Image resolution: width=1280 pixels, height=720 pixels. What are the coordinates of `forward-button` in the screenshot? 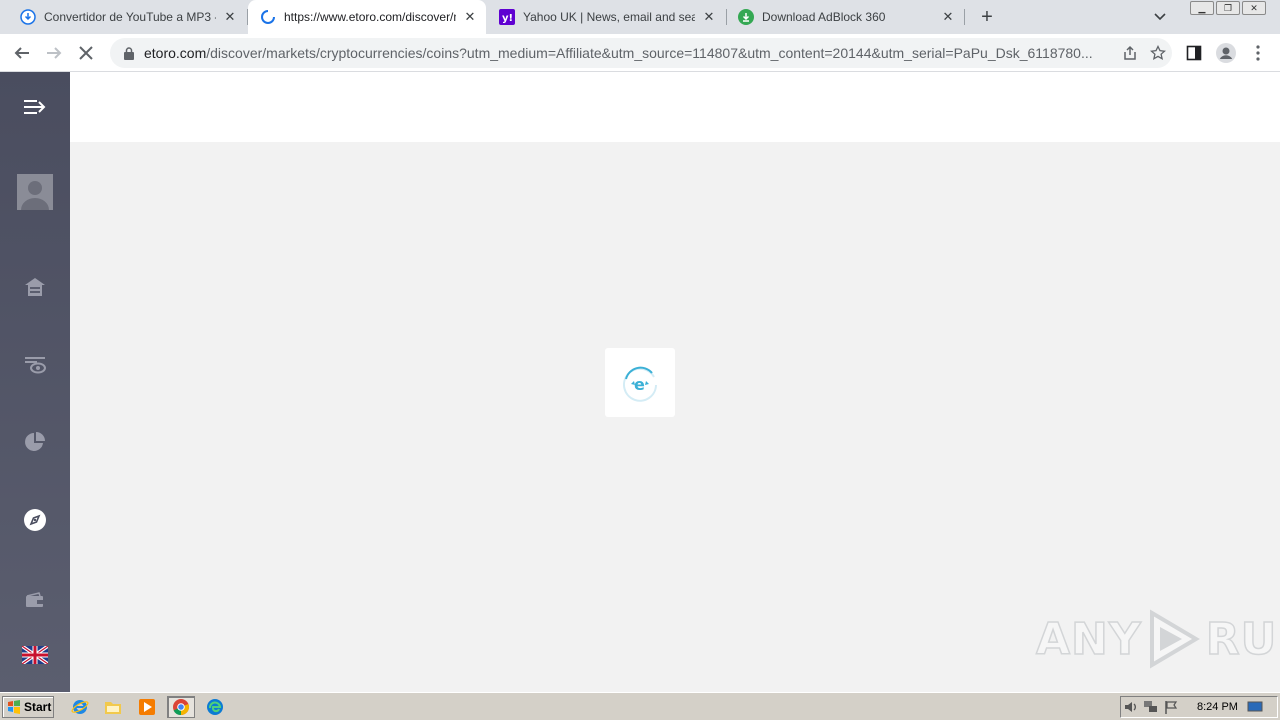 It's located at (54, 53).